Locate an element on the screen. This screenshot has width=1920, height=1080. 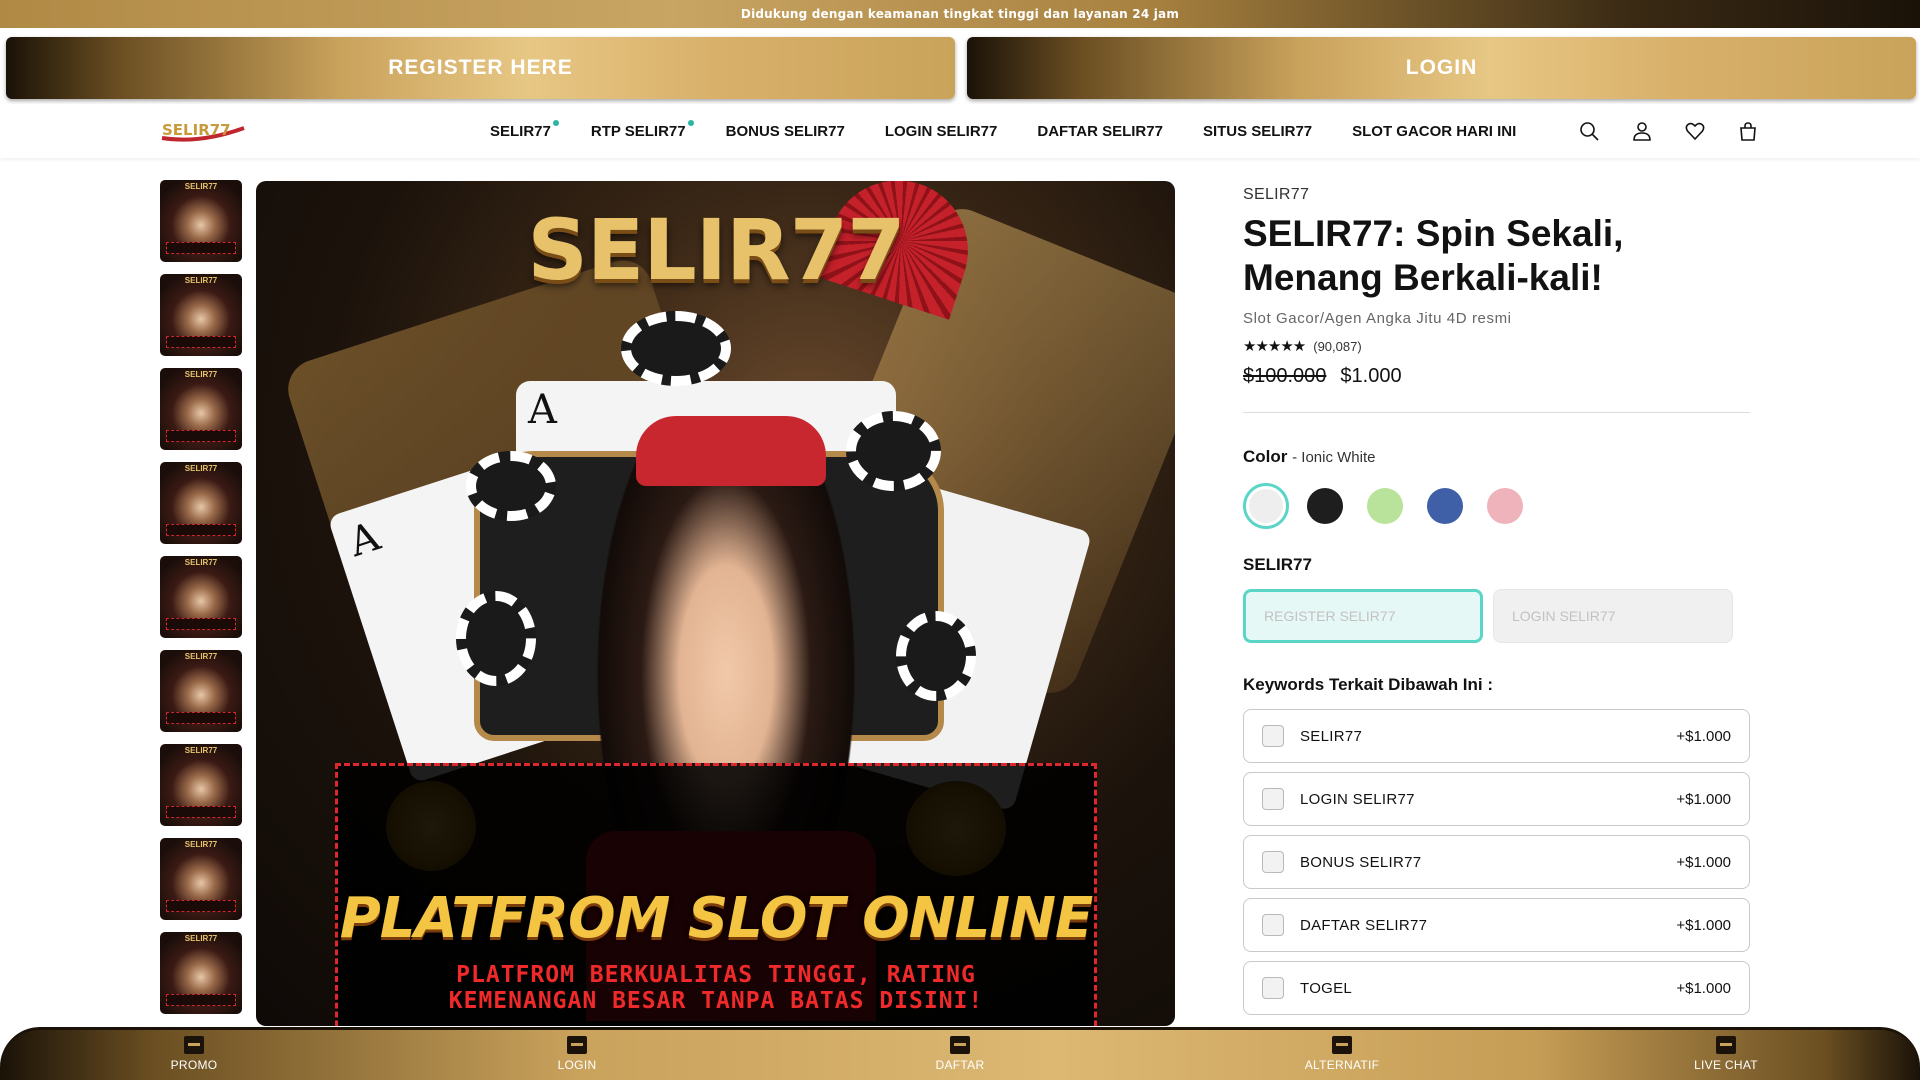
color-label-text: Color is located at coordinates (1265, 456).